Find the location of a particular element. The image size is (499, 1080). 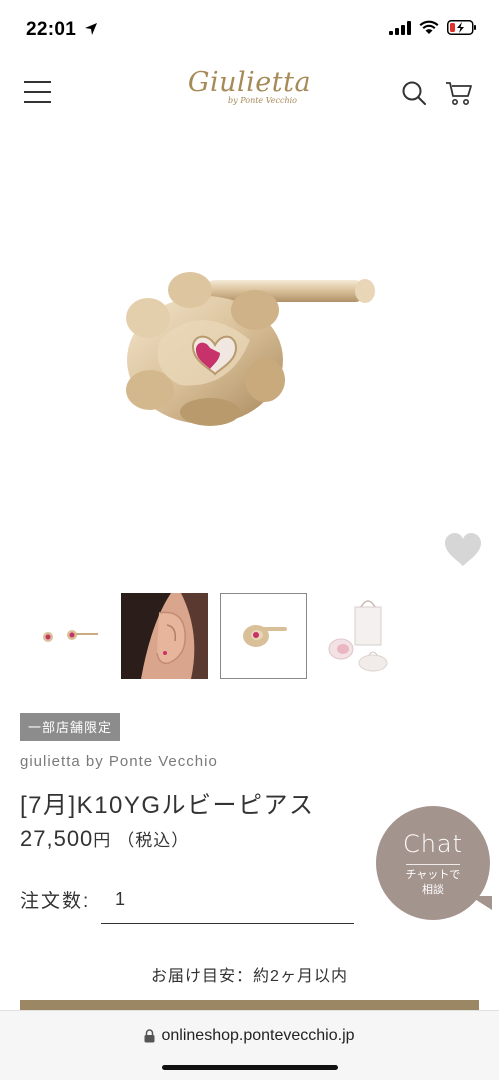

earring-illustration is located at coordinates (250, 349).